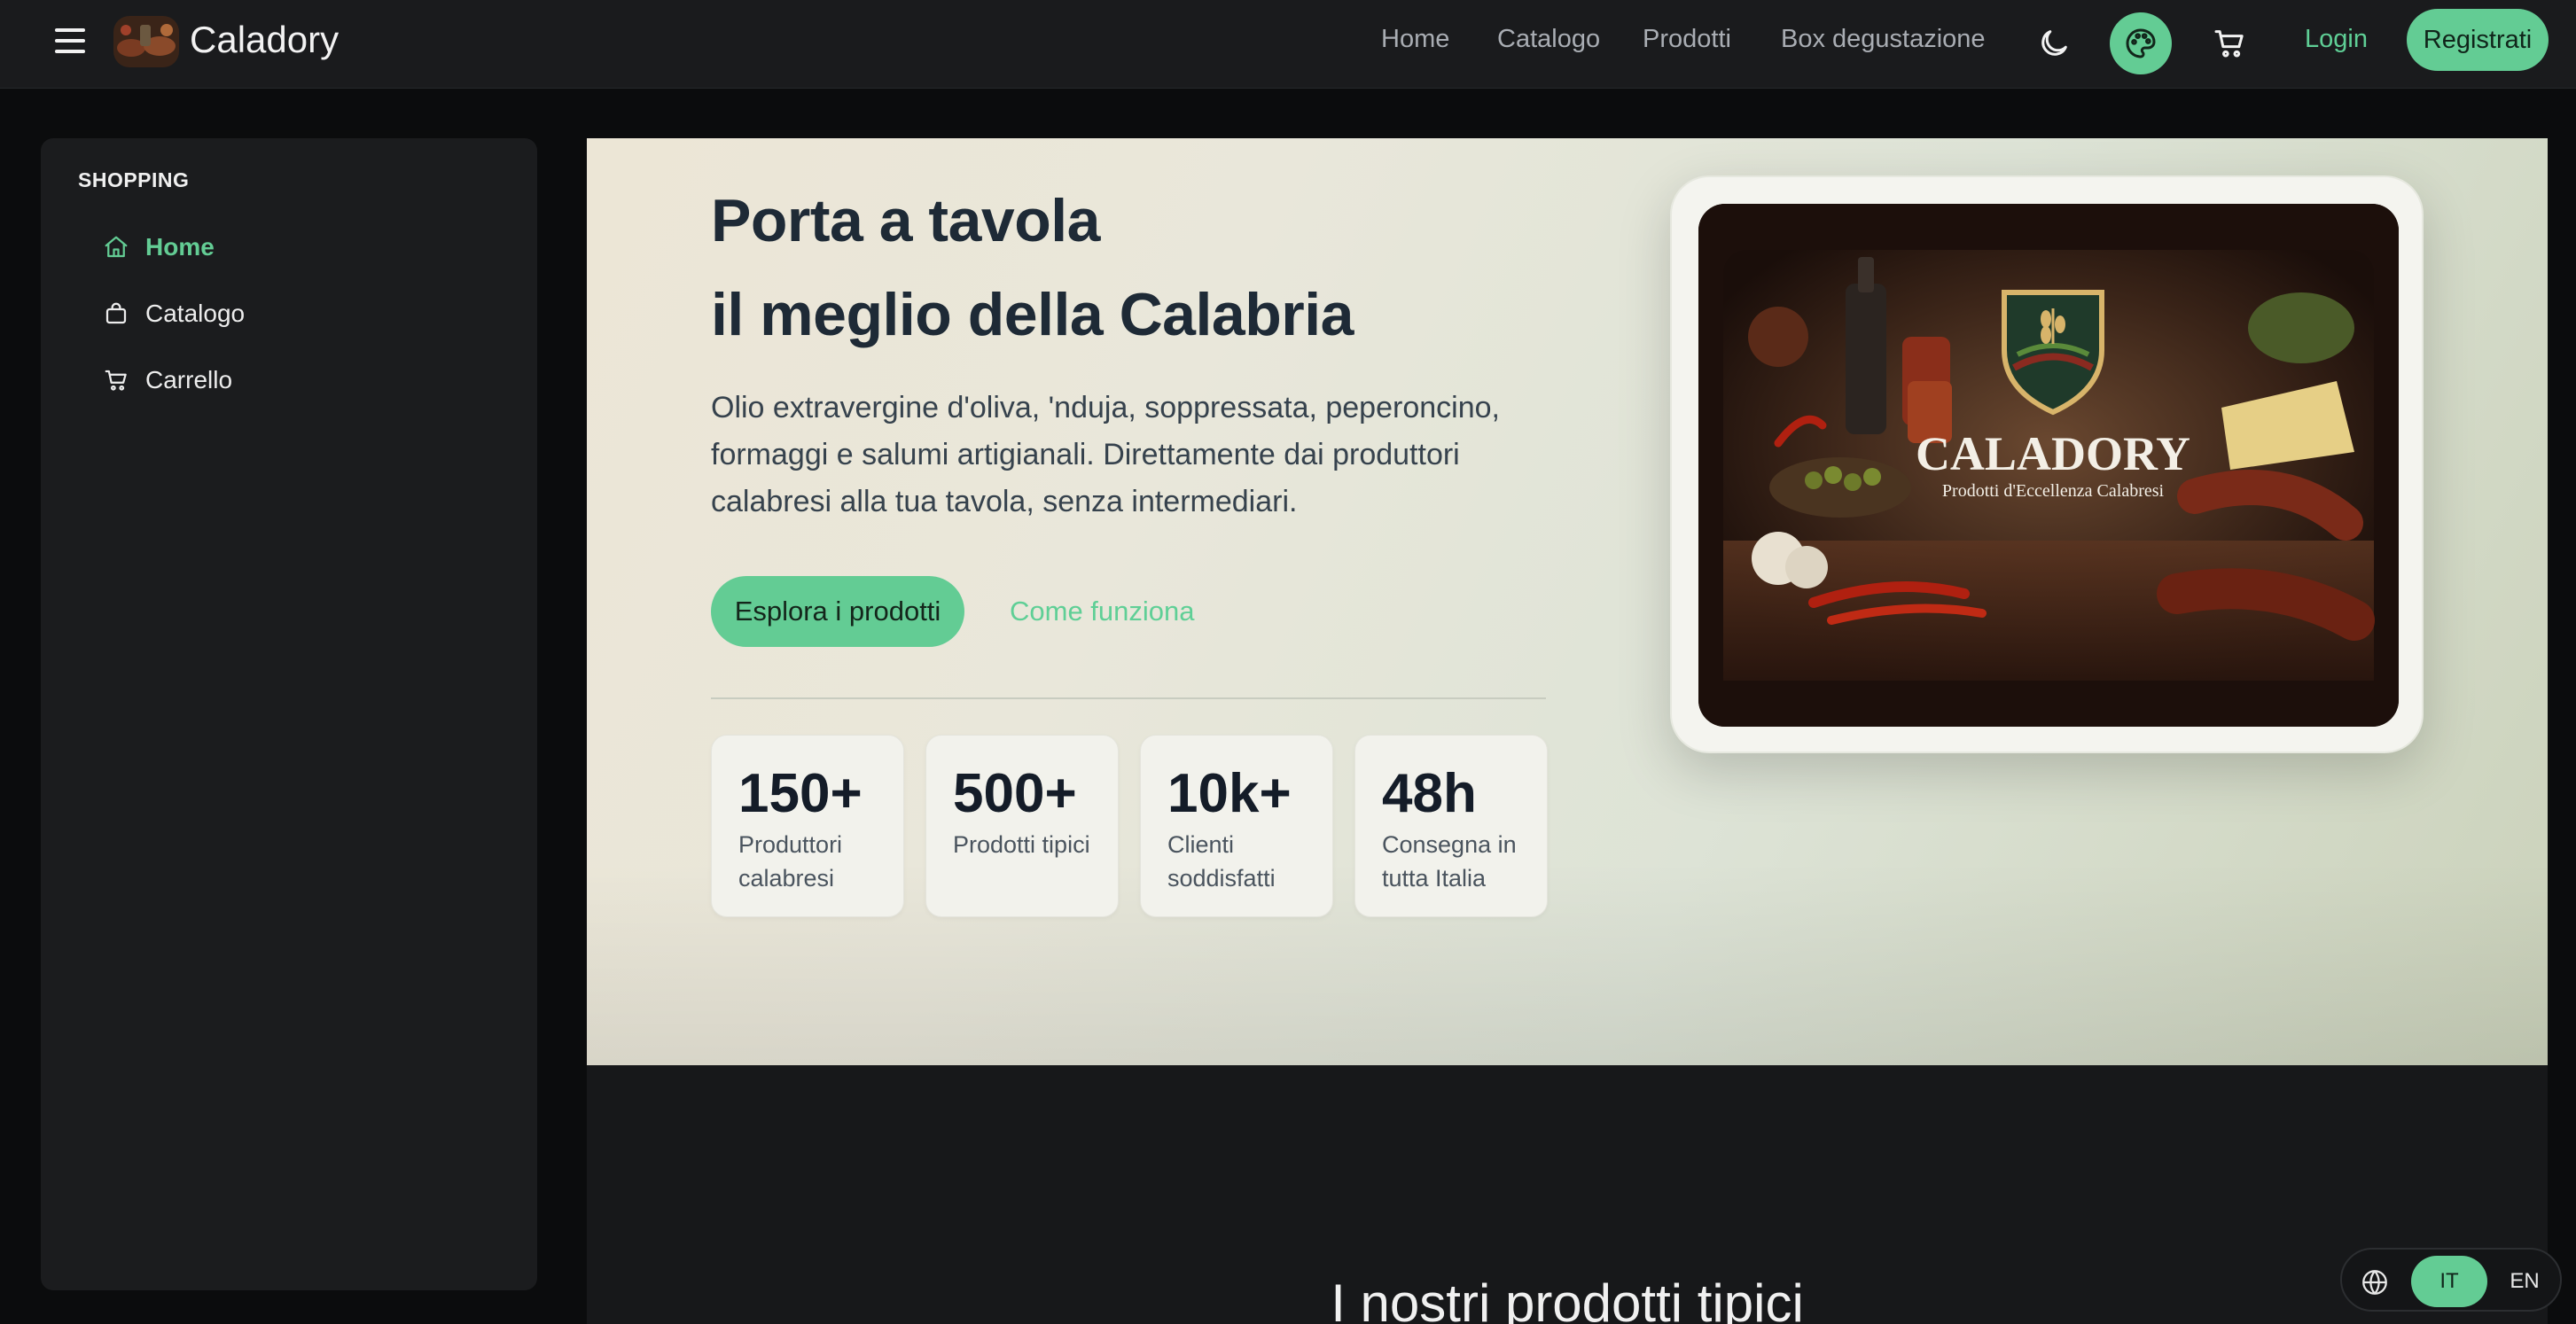 The image size is (2576, 1324). I want to click on palette-button, so click(2141, 43).